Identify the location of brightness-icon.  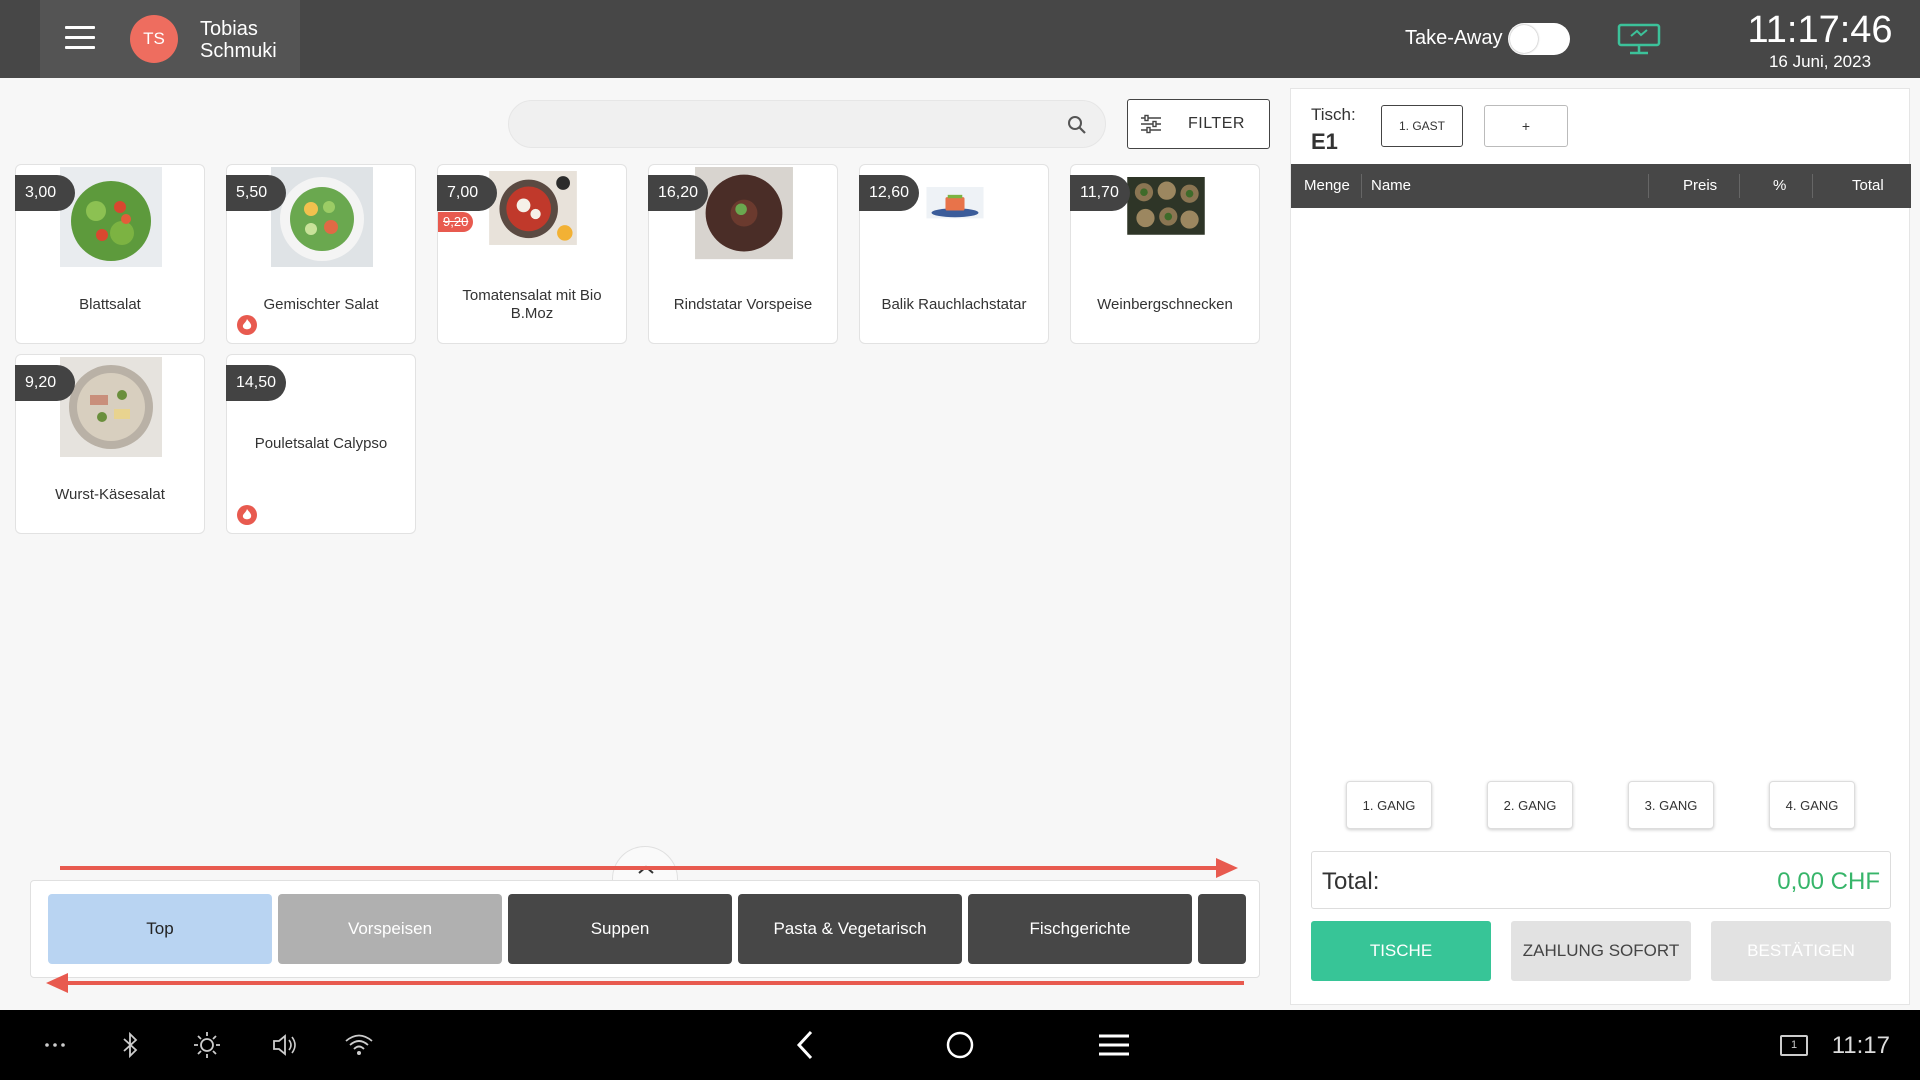
(207, 1045).